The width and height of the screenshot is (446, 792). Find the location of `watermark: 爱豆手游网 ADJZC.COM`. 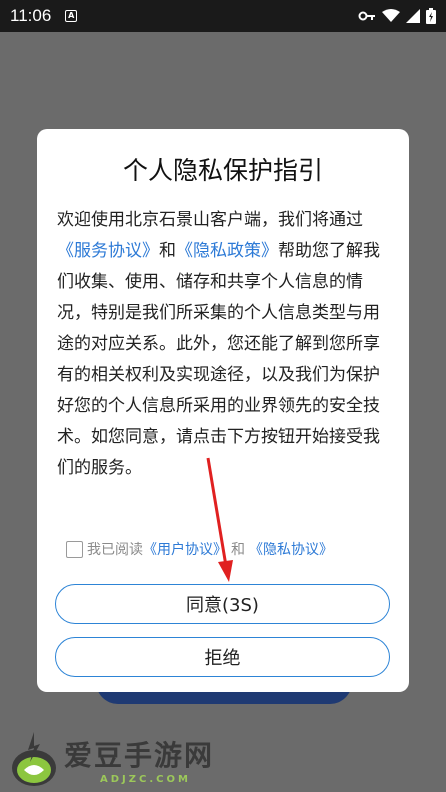

watermark: 爱豆手游网 ADJZC.COM is located at coordinates (133, 760).